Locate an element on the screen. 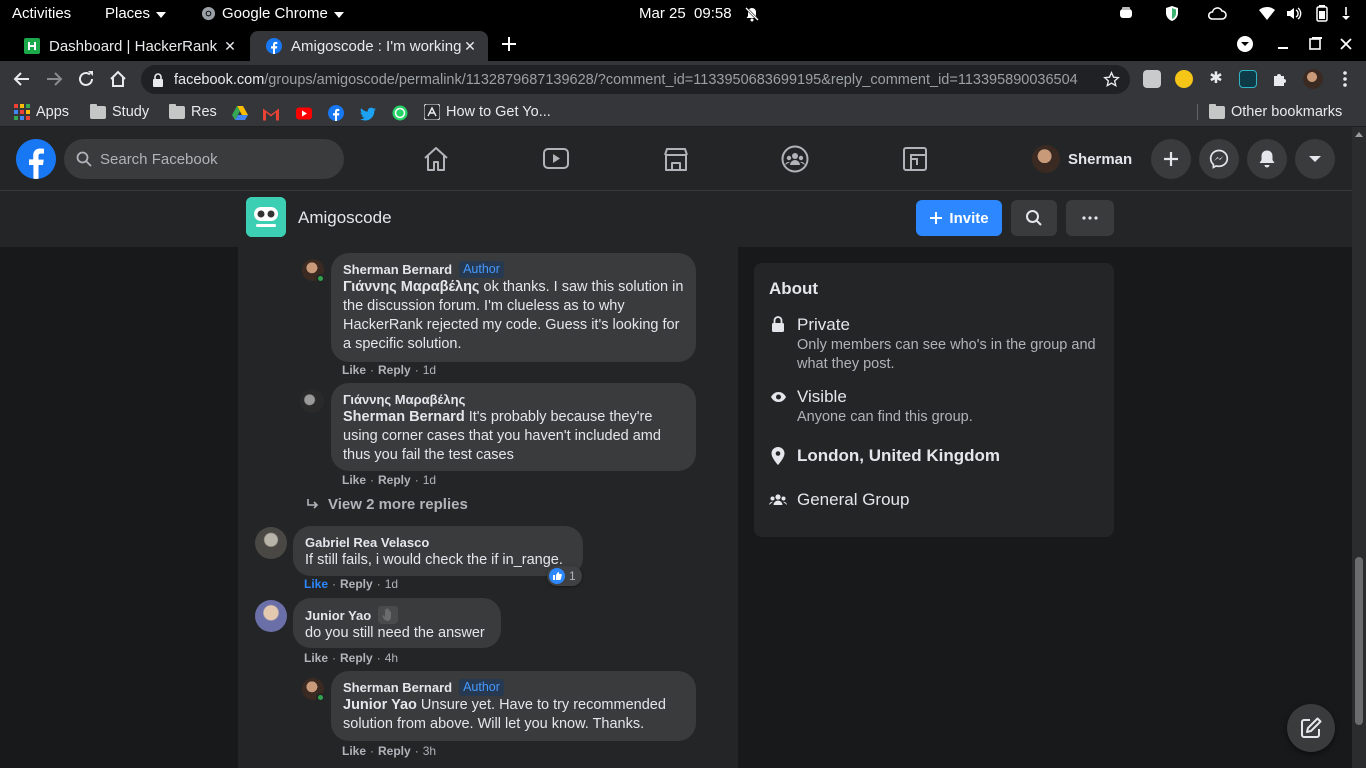 This screenshot has width=1366, height=768. messenger-button is located at coordinates (1219, 159).